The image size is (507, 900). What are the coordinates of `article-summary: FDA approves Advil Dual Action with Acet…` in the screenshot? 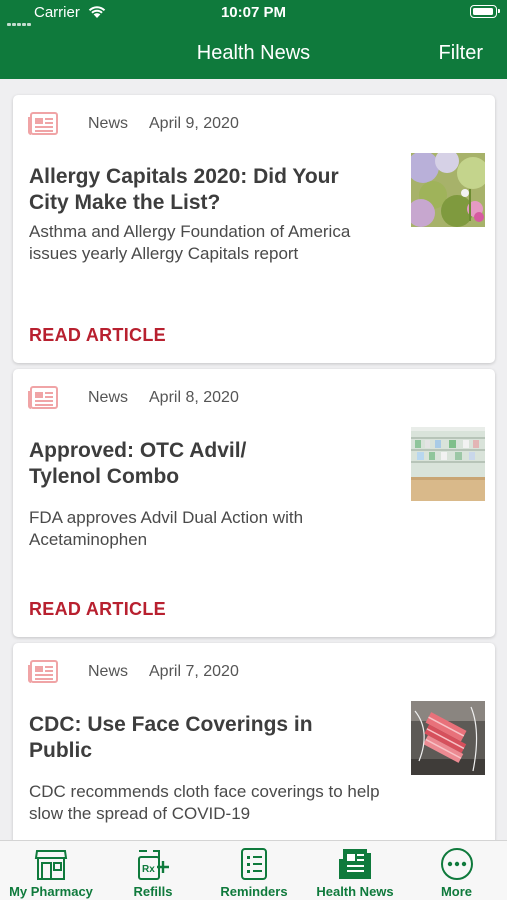 It's located at (166, 528).